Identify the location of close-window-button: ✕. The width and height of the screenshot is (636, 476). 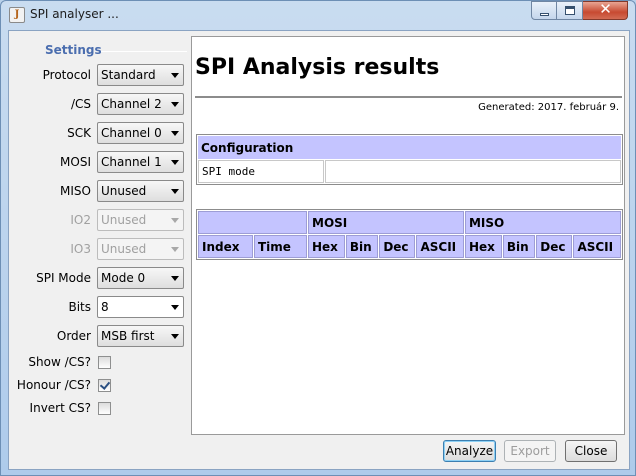
(605, 10).